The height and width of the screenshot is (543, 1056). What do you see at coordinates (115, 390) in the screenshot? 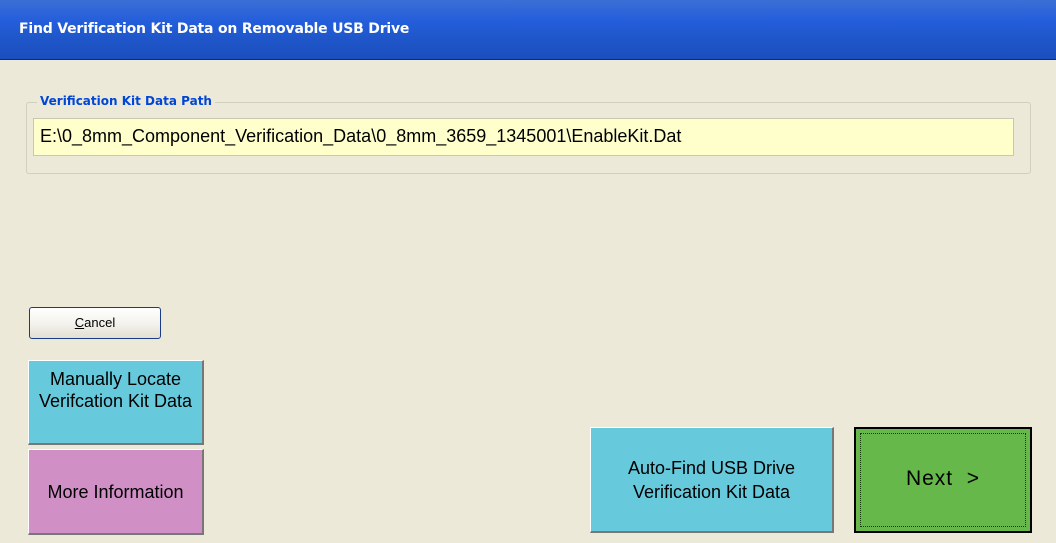
I see `manual-locate-label: Manually Locate Verifcation Kit Data` at bounding box center [115, 390].